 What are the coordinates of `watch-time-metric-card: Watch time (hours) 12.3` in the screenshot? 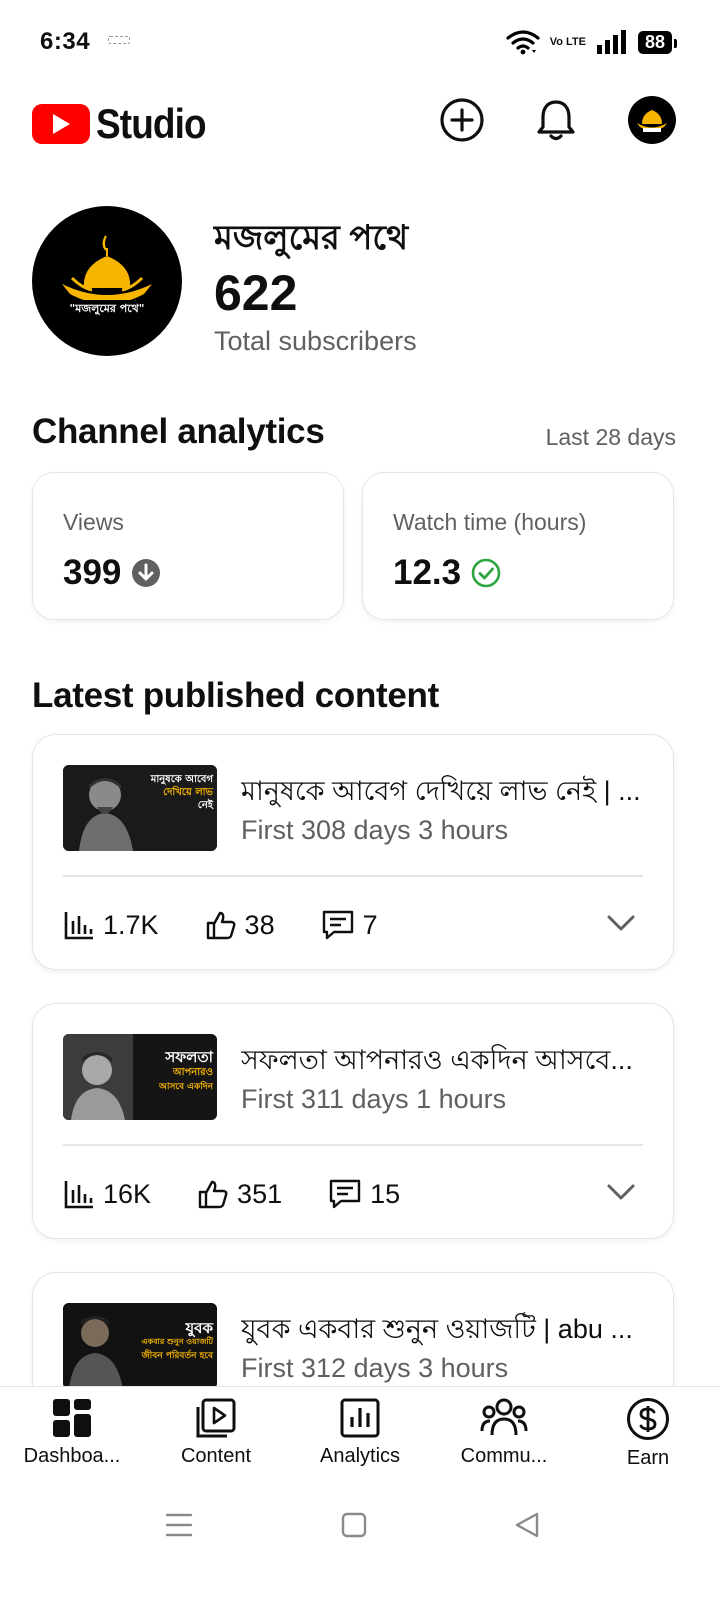 It's located at (518, 546).